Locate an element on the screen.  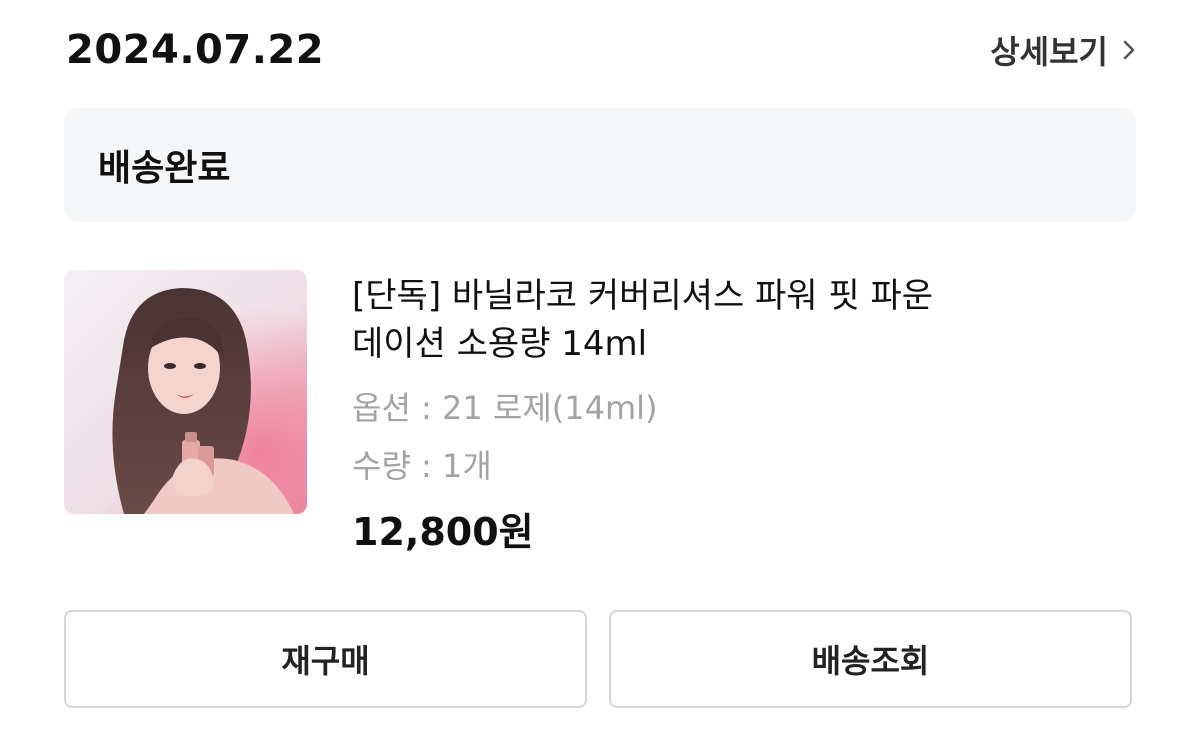
product-name-line1: [단독] 바닐라코 커버리셔스 파워 핏 파운 is located at coordinates (643, 296).